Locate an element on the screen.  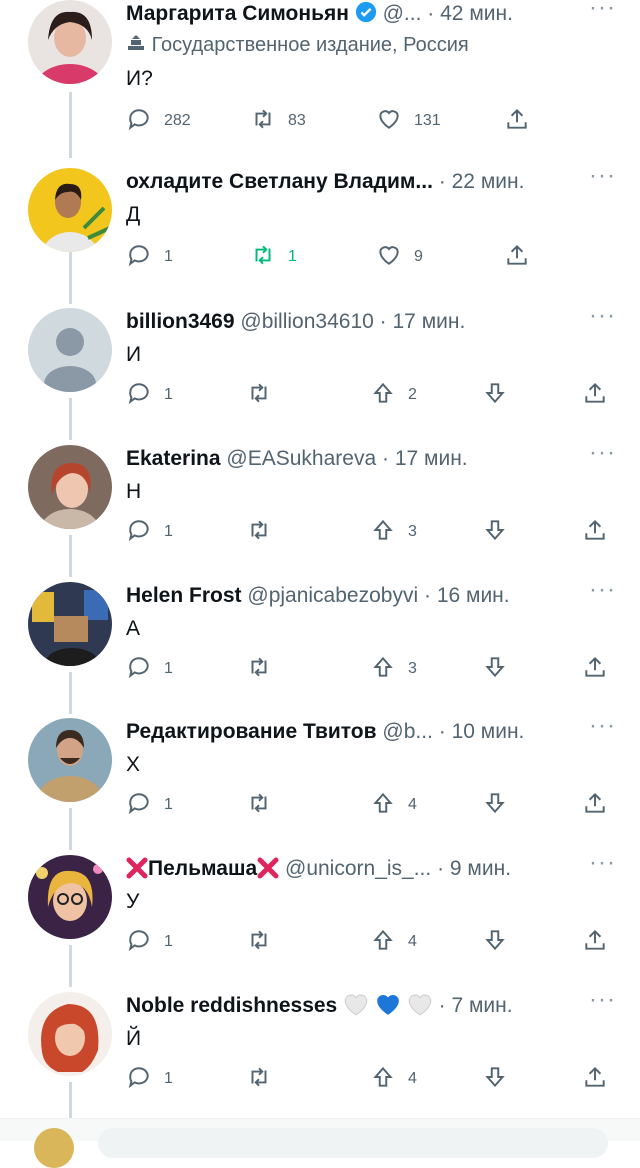
author-name: Маргарита Симоньян is located at coordinates (237, 13).